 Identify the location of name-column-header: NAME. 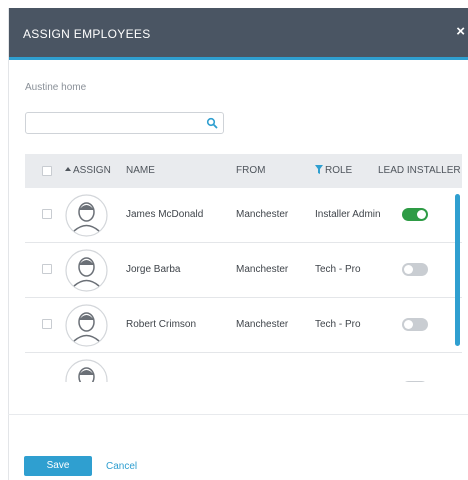
(140, 170).